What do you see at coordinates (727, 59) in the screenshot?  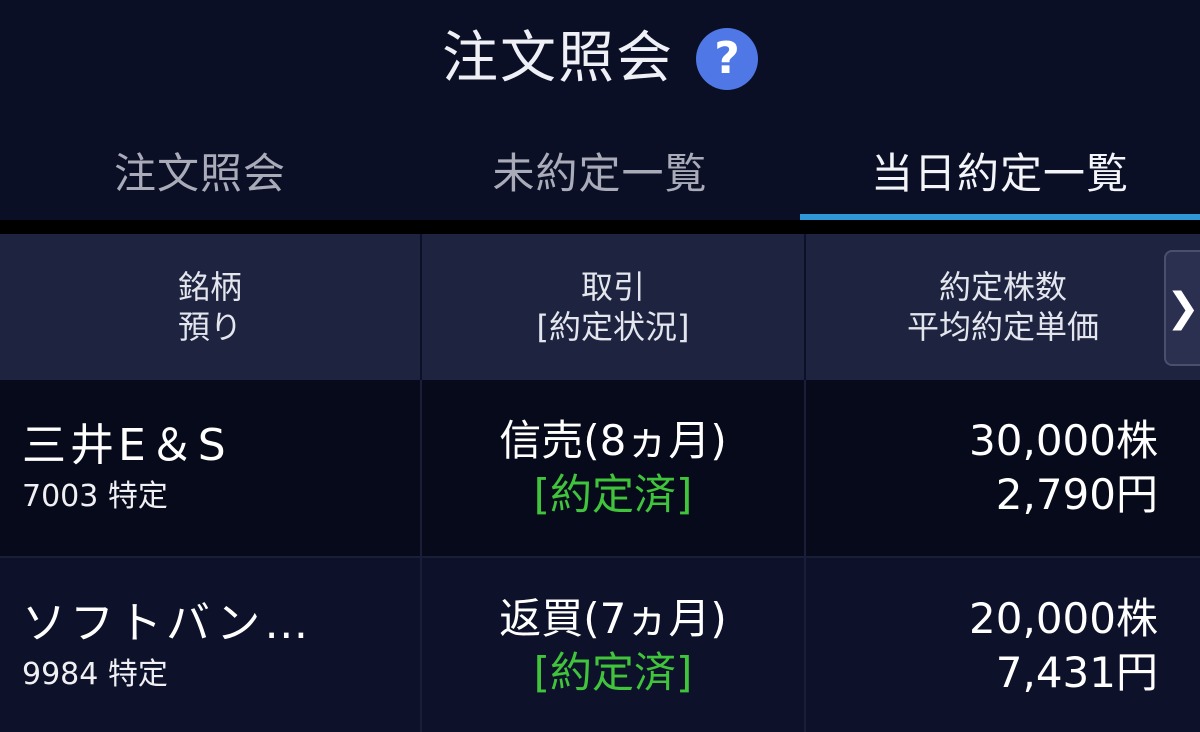 I see `help-icon: ?` at bounding box center [727, 59].